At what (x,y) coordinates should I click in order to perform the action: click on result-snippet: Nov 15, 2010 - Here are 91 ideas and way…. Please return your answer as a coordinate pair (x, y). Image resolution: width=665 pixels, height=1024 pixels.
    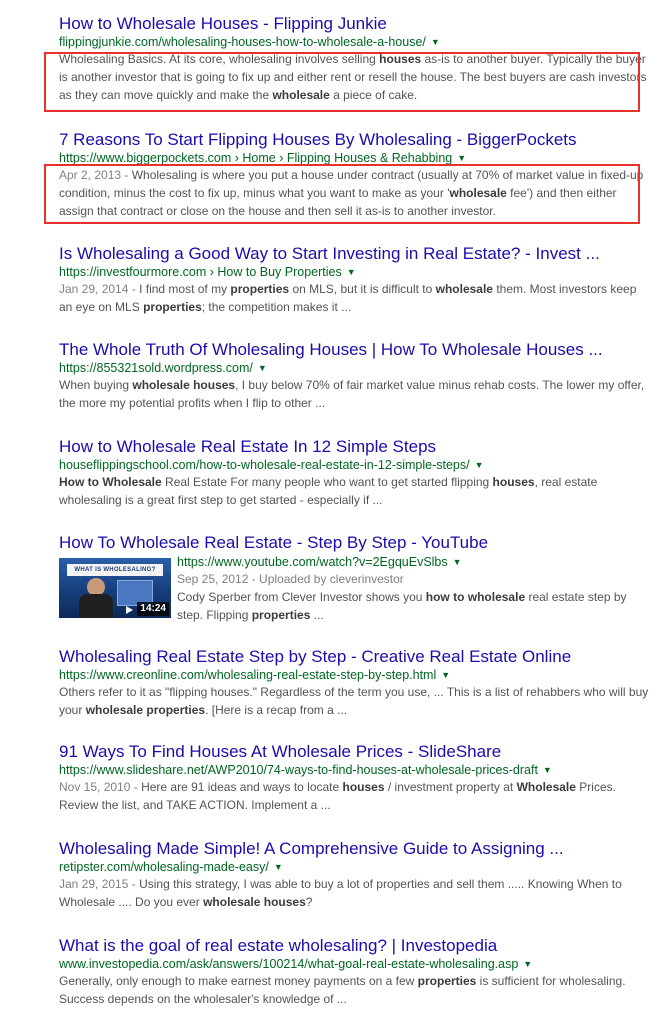
    Looking at the image, I should click on (354, 796).